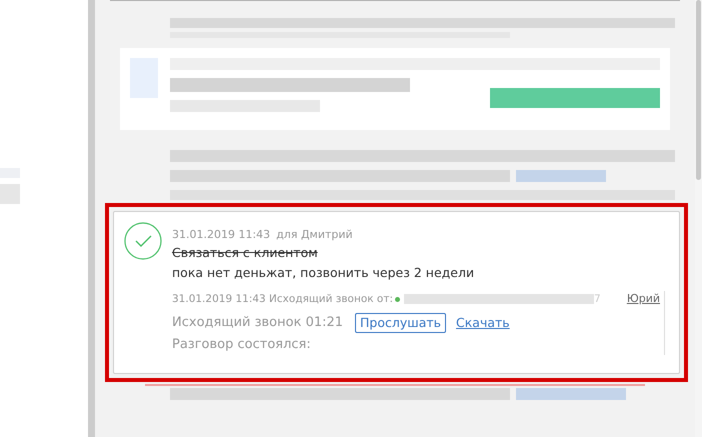  What do you see at coordinates (314, 235) in the screenshot?
I see `task-assignee: для Дмитрий` at bounding box center [314, 235].